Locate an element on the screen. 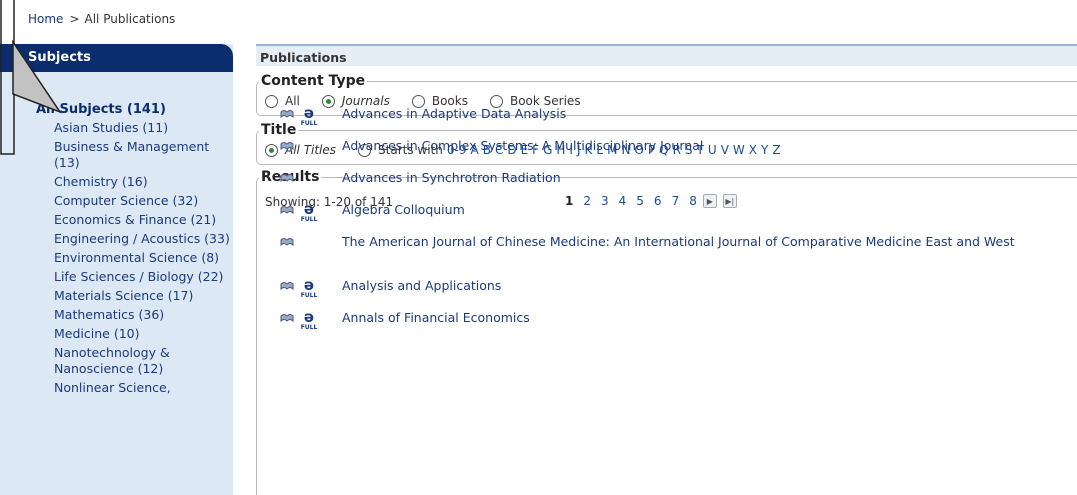 This screenshot has height=495, width=1077. result-row: Advances in Synchrotron Radiation is located at coordinates (663, 184).